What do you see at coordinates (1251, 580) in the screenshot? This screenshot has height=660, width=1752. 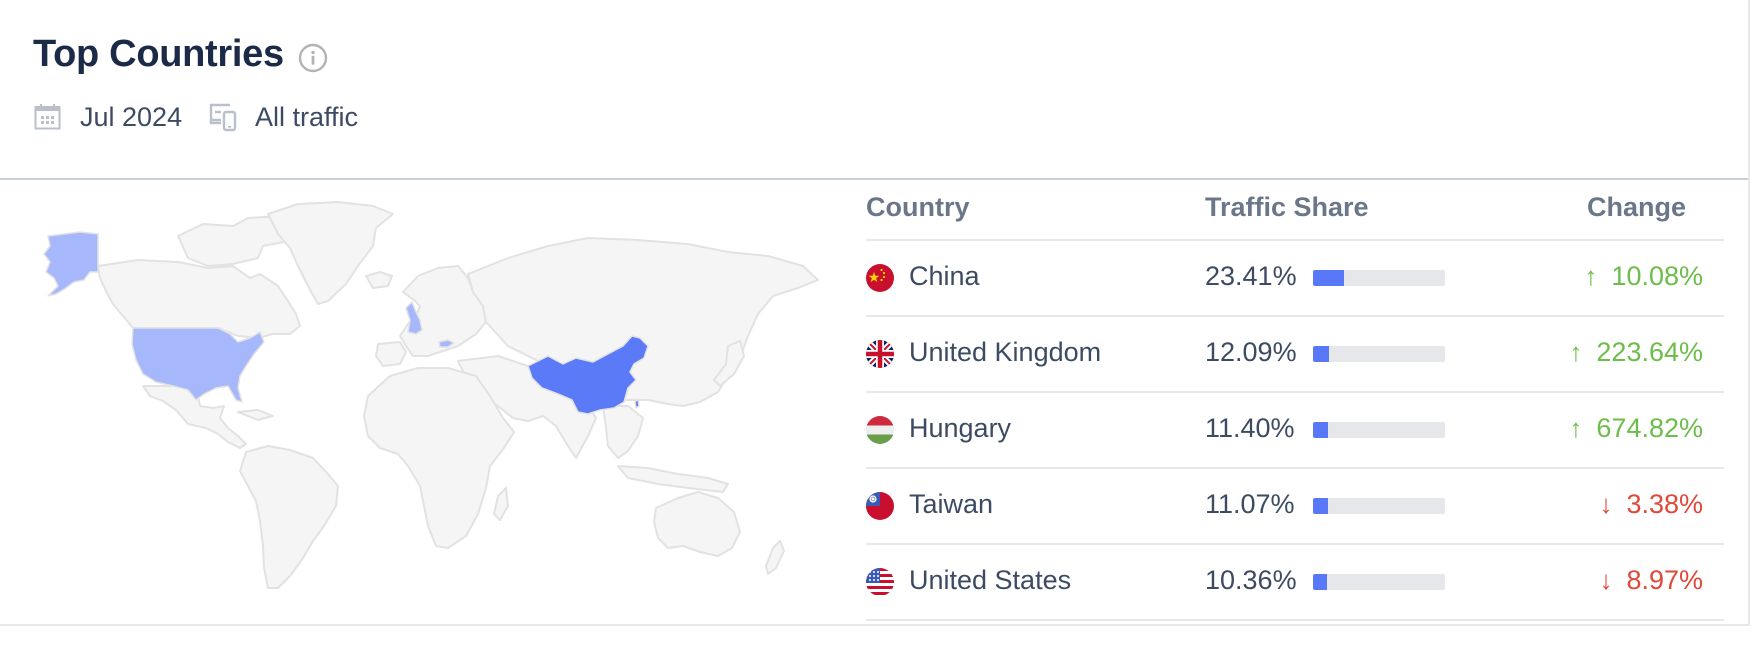 I see `traffic-share-value: 10.36%` at bounding box center [1251, 580].